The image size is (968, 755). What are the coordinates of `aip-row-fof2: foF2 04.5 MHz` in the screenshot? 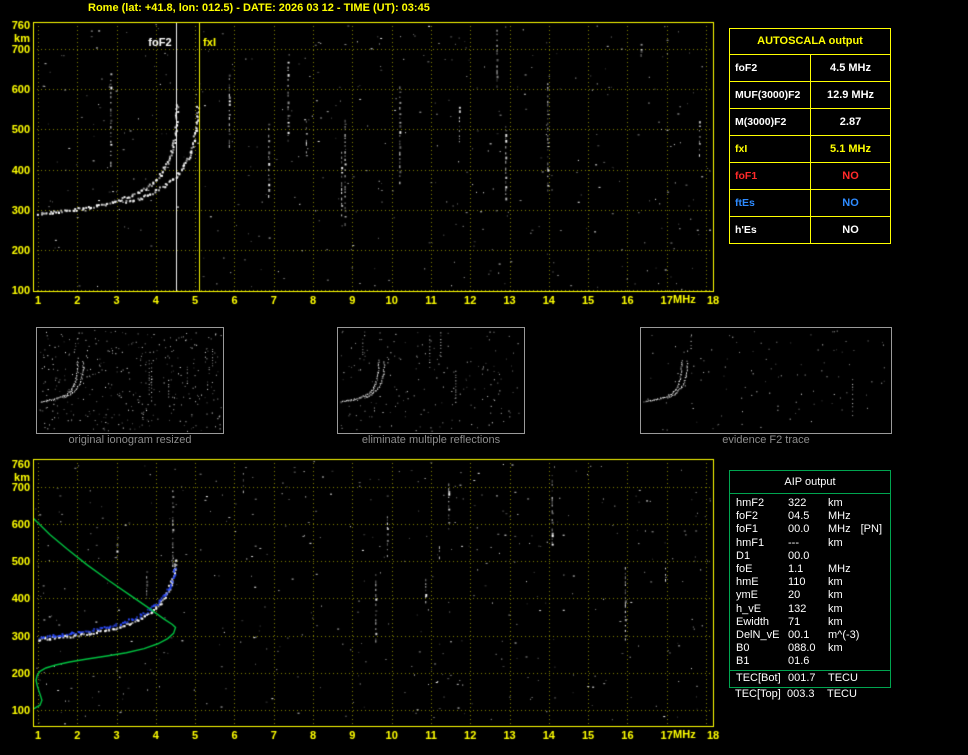 It's located at (810, 516).